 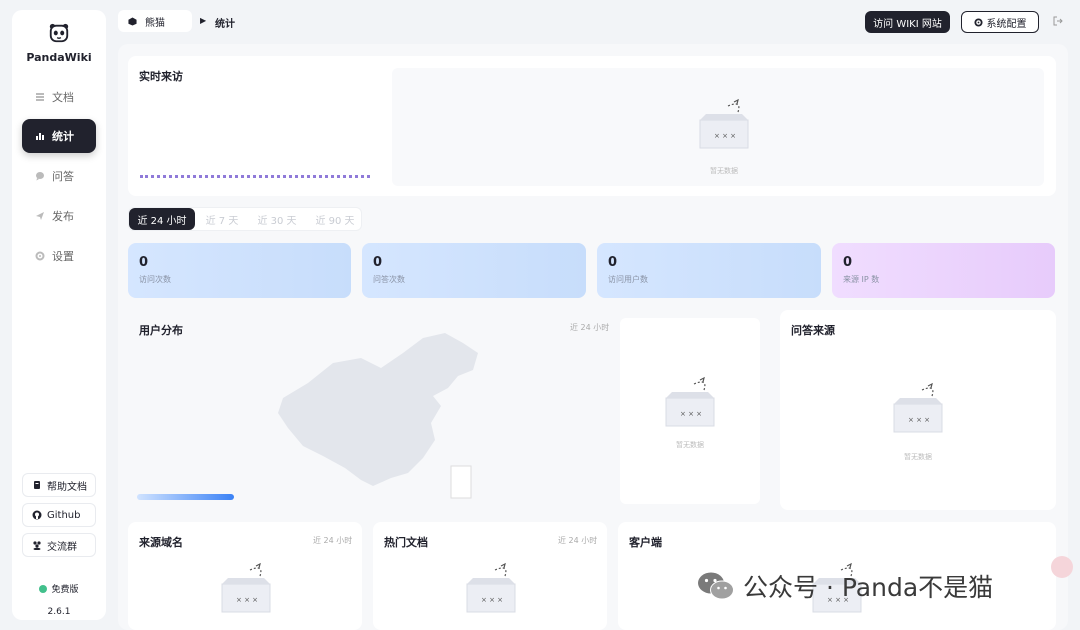 I want to click on user-list-area: × × × 暂无数据, so click(x=690, y=411).